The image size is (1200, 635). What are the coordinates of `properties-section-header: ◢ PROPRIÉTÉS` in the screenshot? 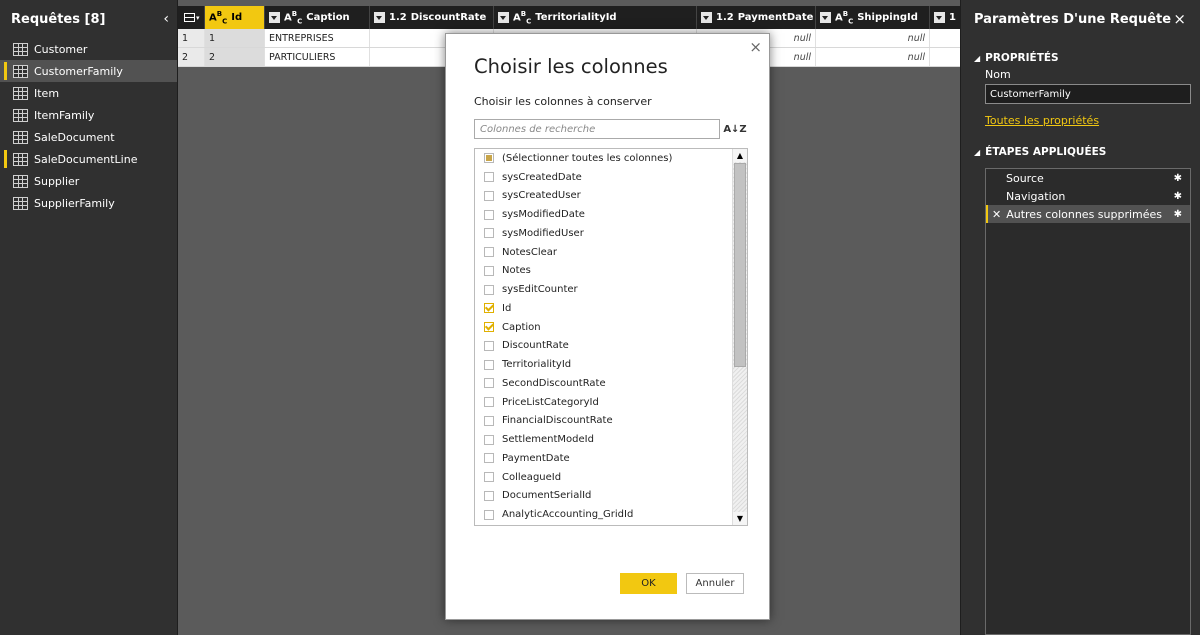 It's located at (1080, 58).